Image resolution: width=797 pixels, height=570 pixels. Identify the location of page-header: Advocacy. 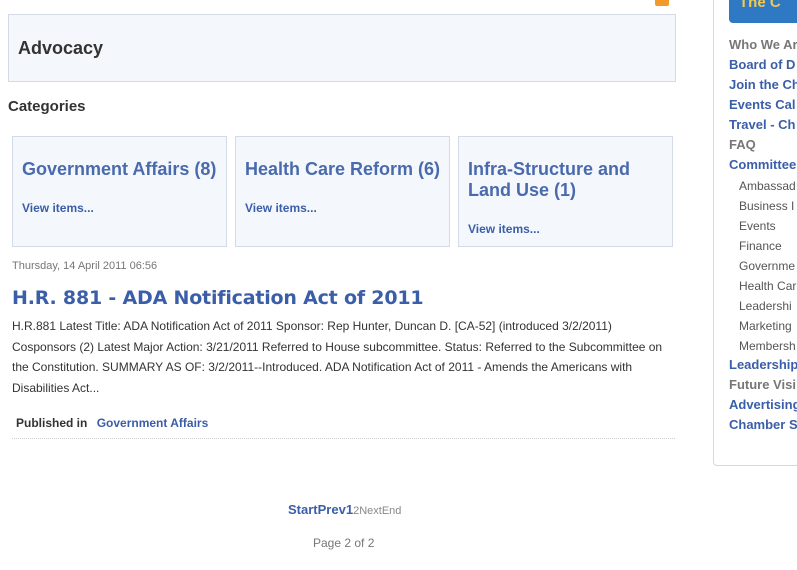
(342, 48).